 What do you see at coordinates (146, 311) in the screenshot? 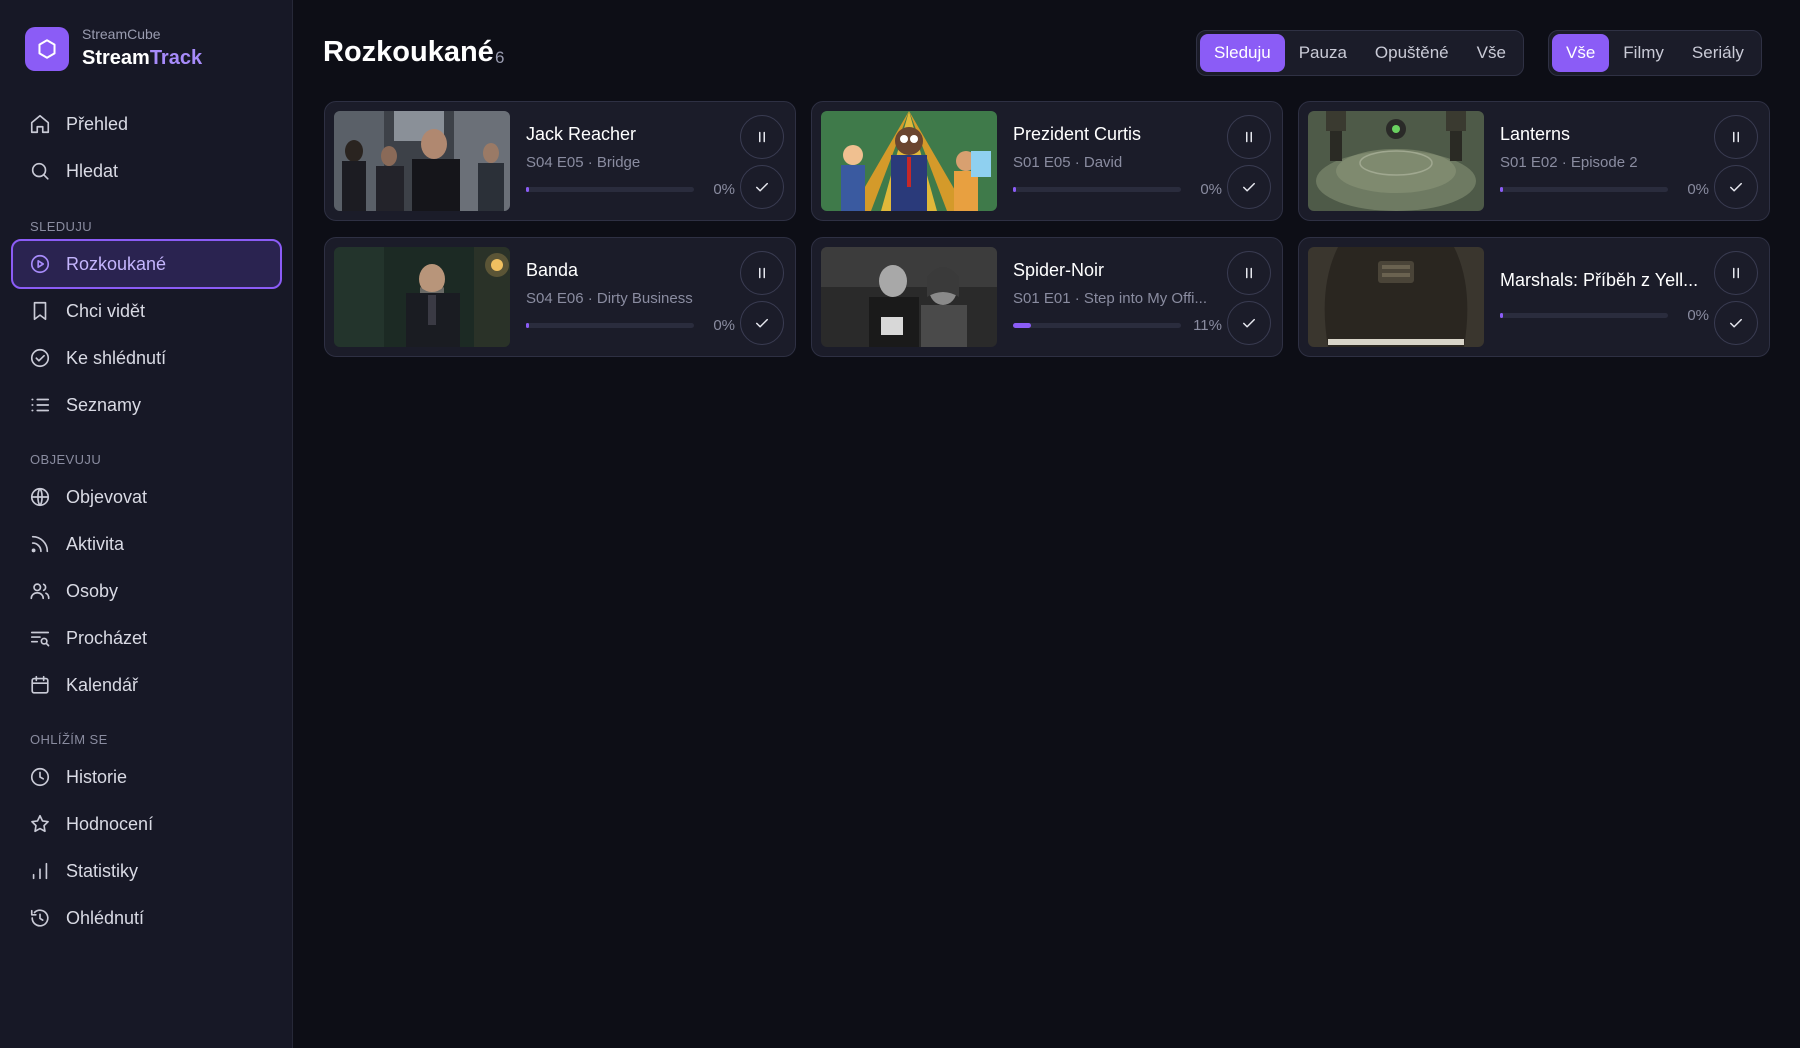
I see `nav-item-chci-videt: Chci vidět` at bounding box center [146, 311].